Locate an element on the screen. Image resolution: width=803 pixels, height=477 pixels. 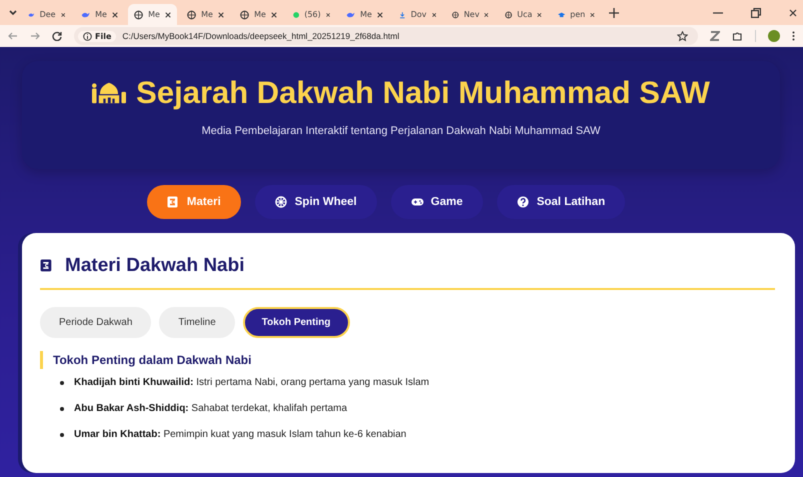
restore-icon is located at coordinates (756, 13).